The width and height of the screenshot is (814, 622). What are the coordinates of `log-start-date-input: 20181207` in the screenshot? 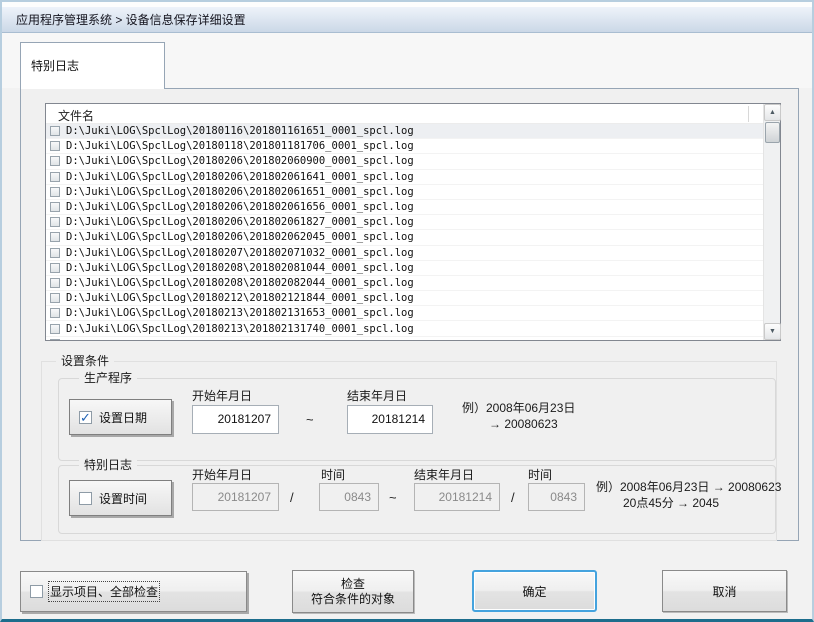 It's located at (235, 497).